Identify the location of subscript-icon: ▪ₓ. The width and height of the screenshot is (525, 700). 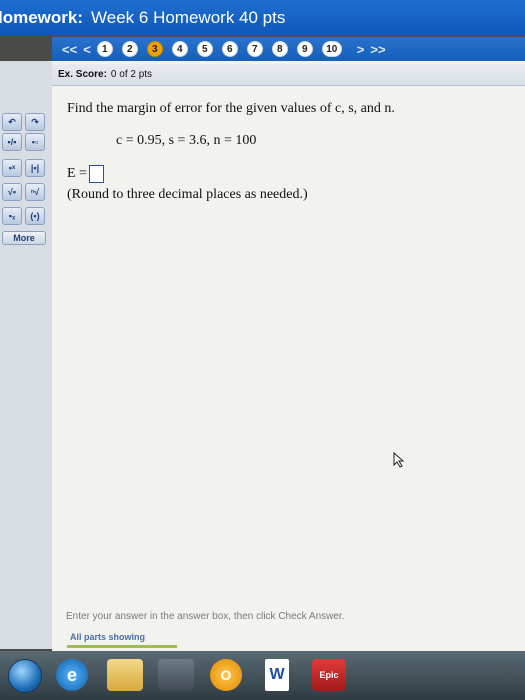
(12, 216).